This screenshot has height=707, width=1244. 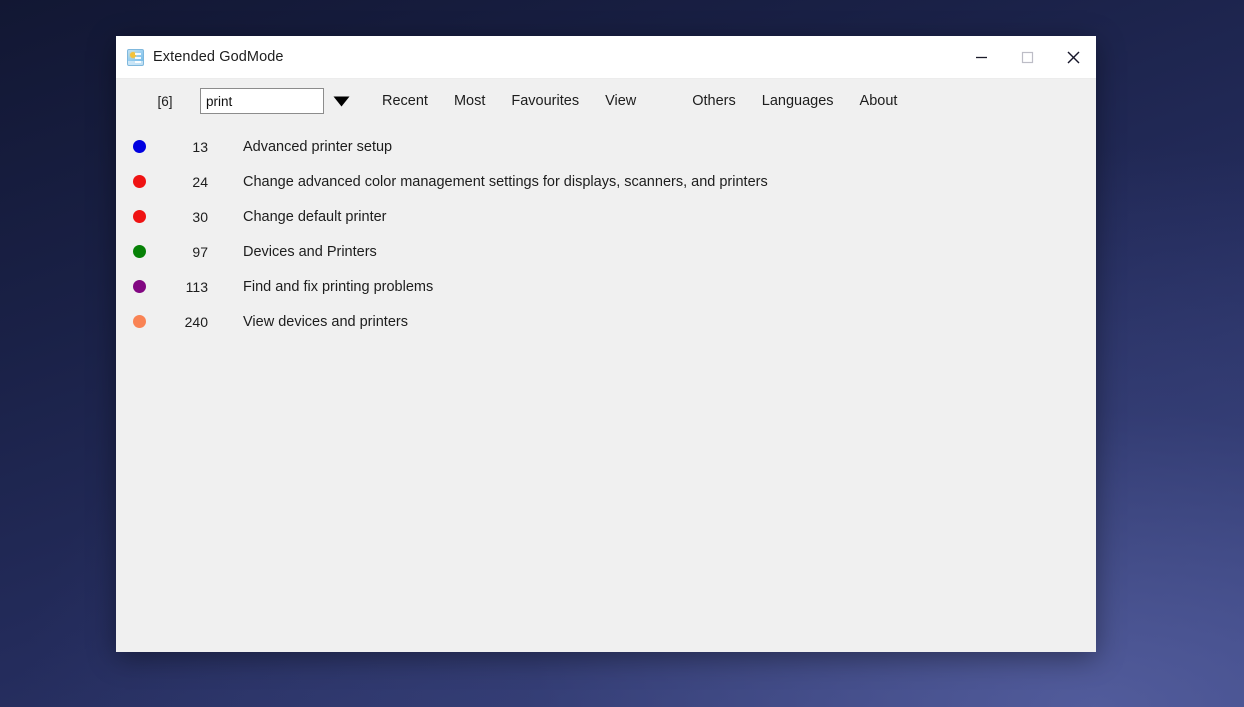 I want to click on table-row: 13 Advanced printer setup, so click(x=606, y=146).